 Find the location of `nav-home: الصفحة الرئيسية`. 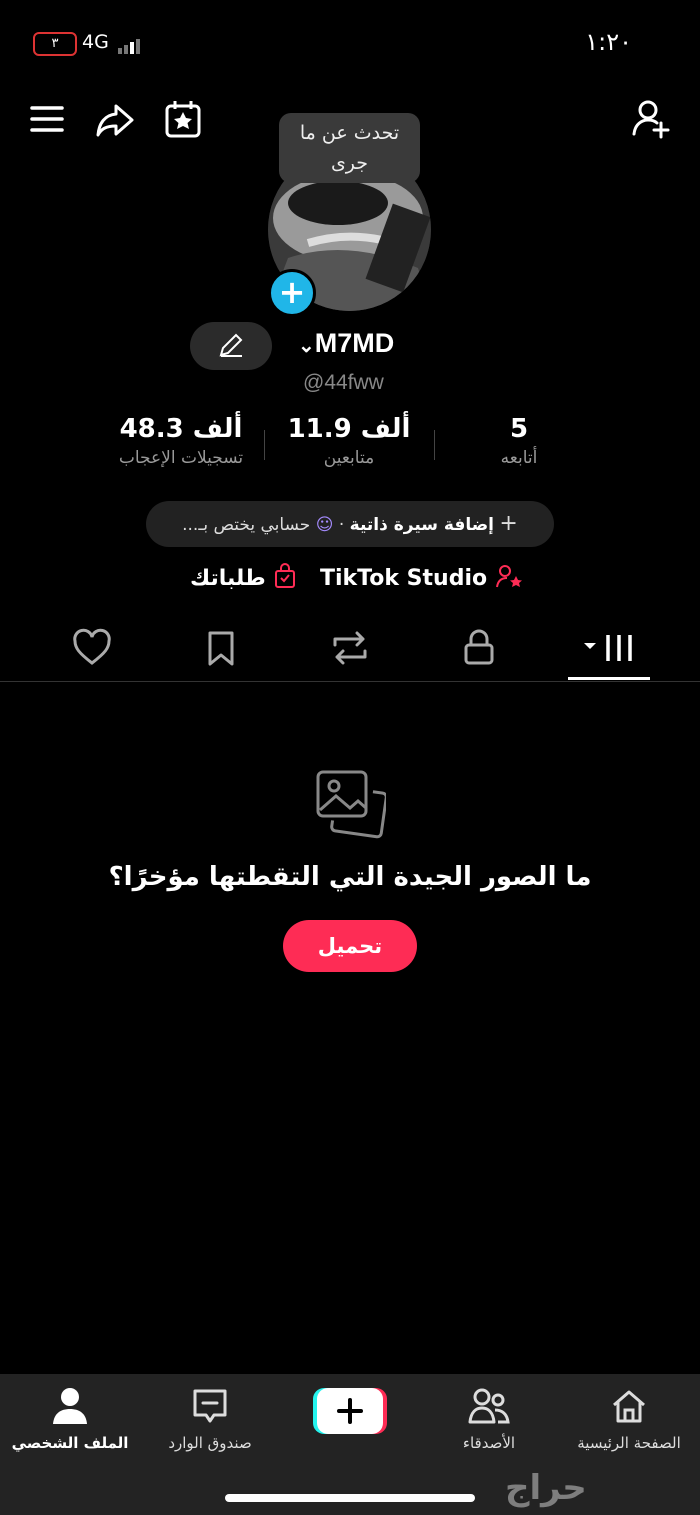

nav-home: الصفحة الرئيسية is located at coordinates (629, 1418).